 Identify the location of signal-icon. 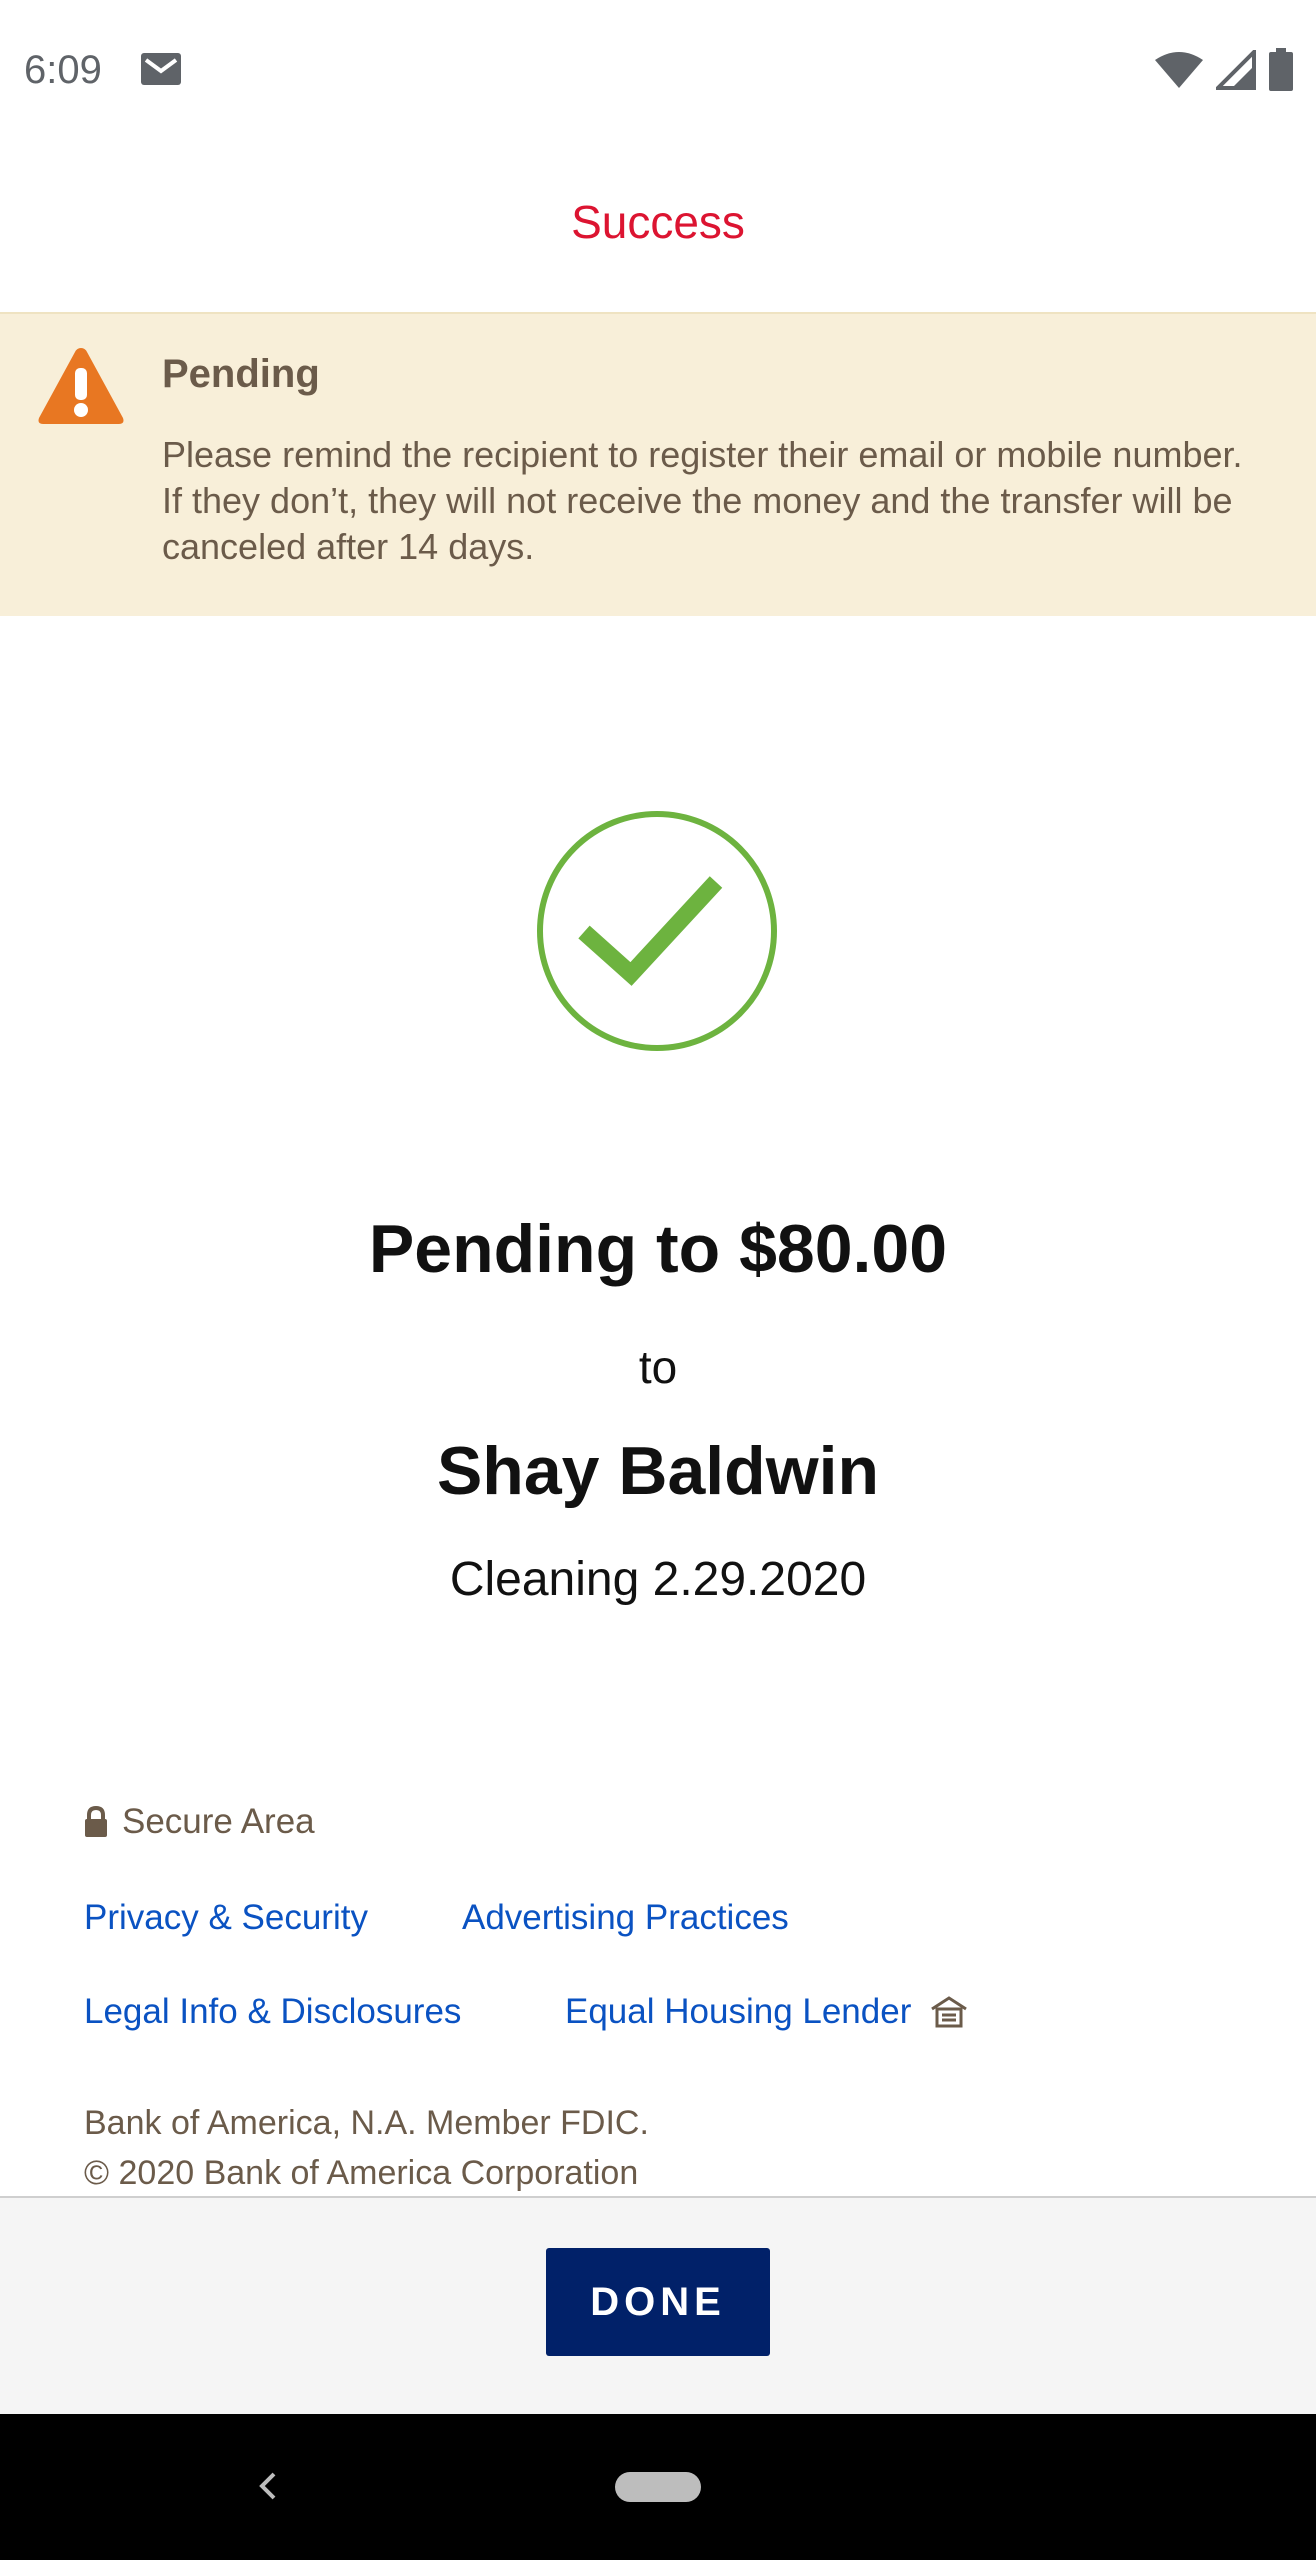
(1236, 70).